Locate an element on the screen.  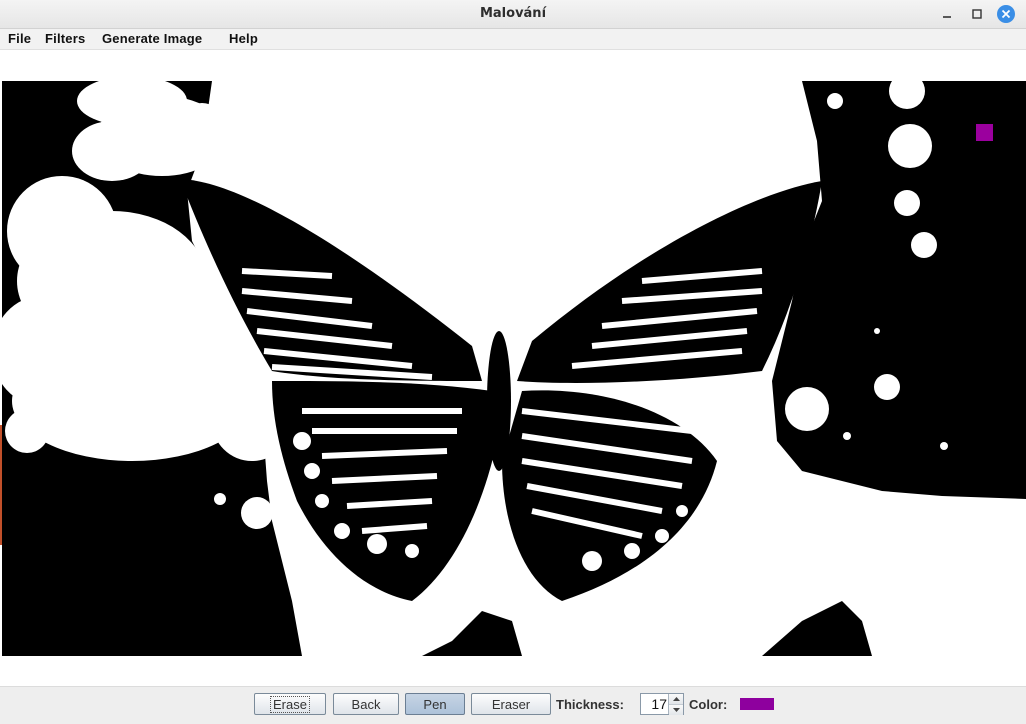
thickness-label: Thickness: is located at coordinates (590, 704).